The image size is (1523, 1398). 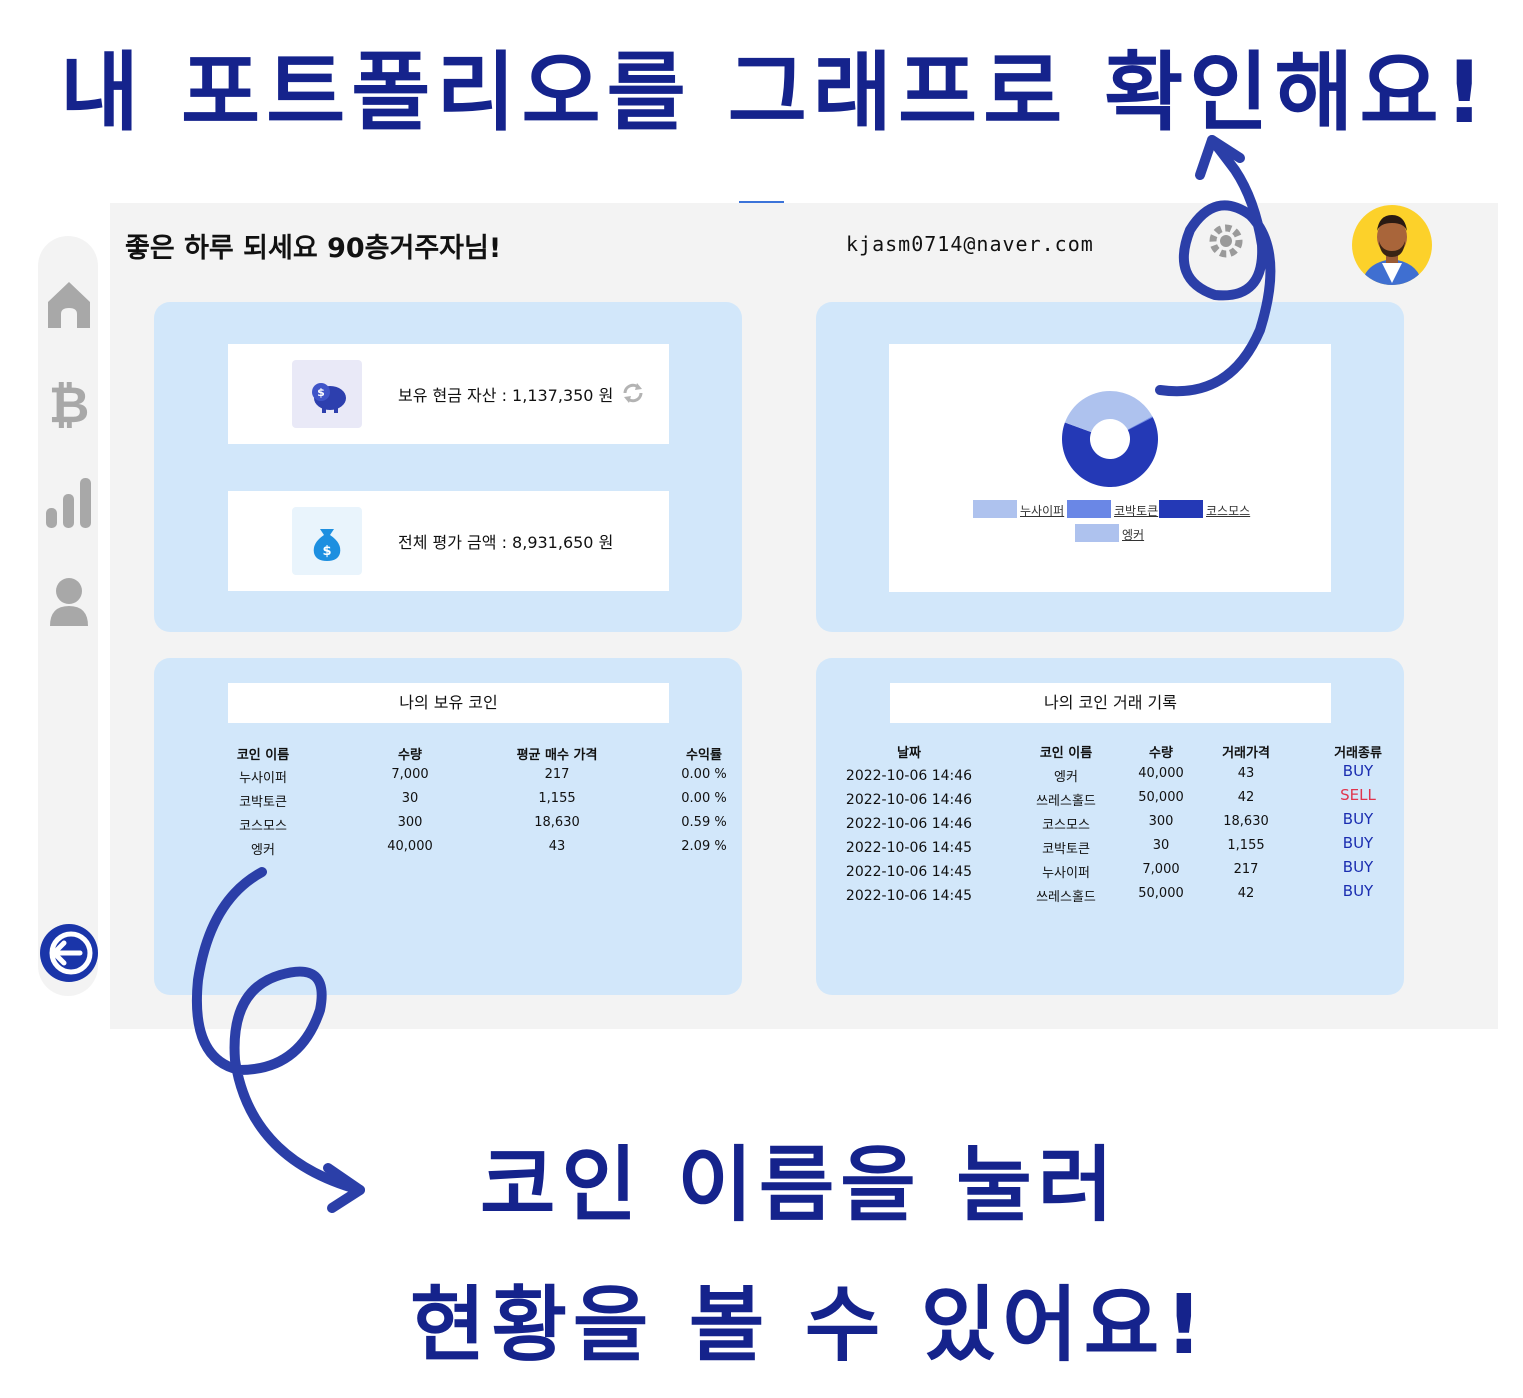 I want to click on piggy-bank-icon: $, so click(x=327, y=394).